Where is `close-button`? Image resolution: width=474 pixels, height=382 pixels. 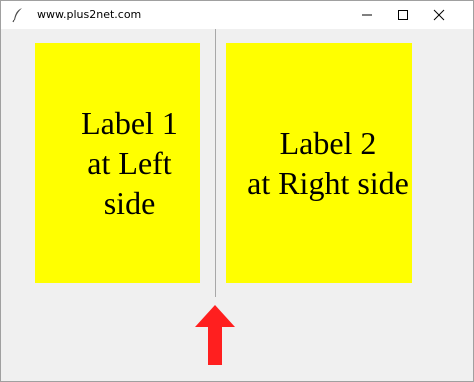
close-button is located at coordinates (439, 15).